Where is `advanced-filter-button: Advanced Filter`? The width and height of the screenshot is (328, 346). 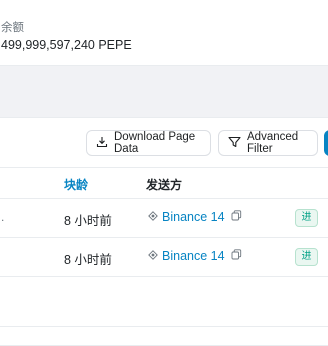 advanced-filter-button: Advanced Filter is located at coordinates (268, 143).